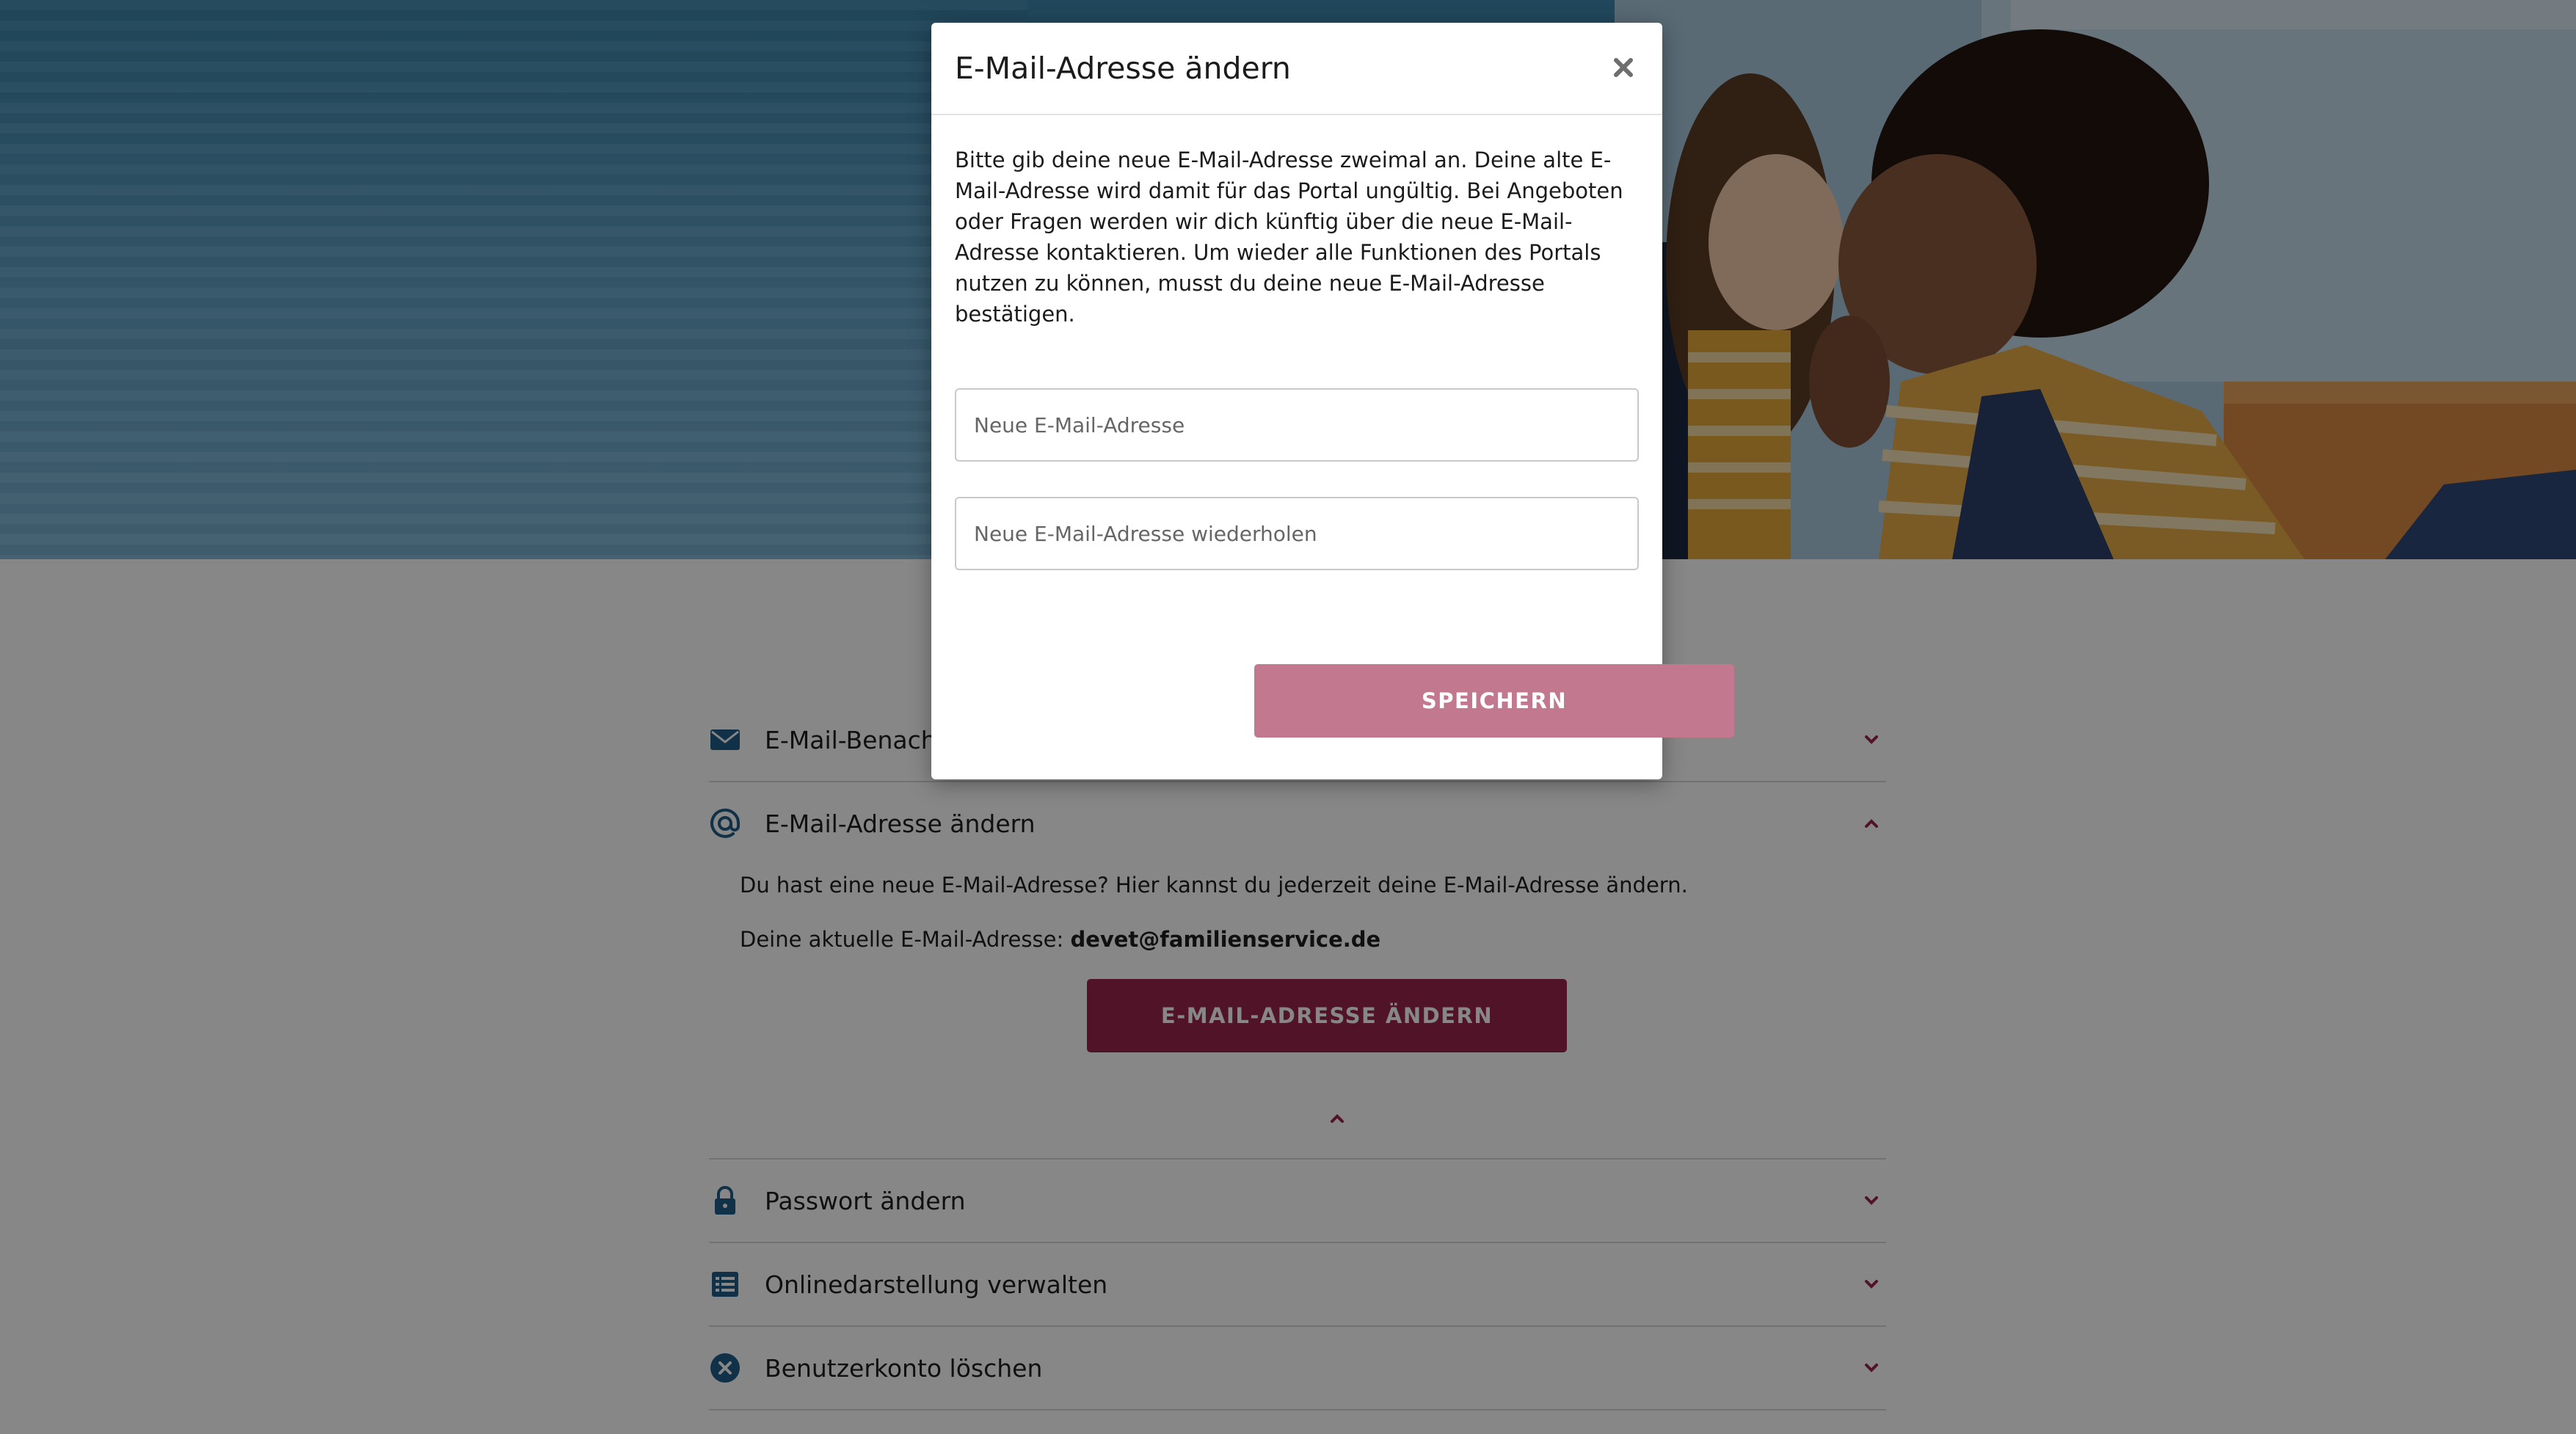 This screenshot has width=2576, height=1434. I want to click on repeat-email-input, so click(1297, 534).